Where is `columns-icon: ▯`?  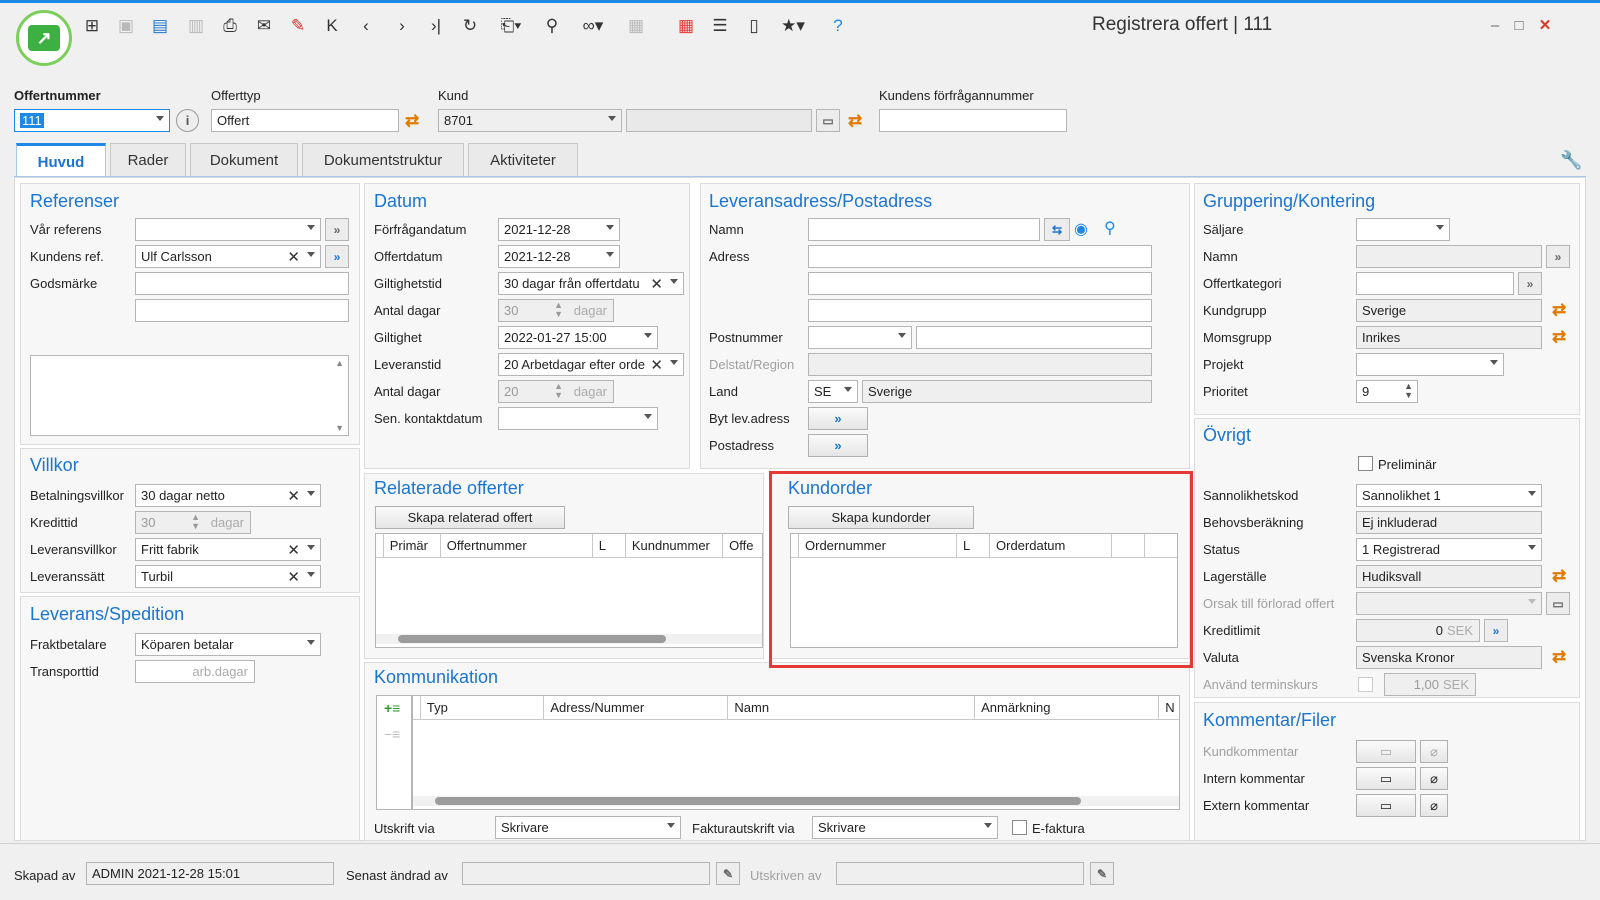 columns-icon: ▯ is located at coordinates (754, 26).